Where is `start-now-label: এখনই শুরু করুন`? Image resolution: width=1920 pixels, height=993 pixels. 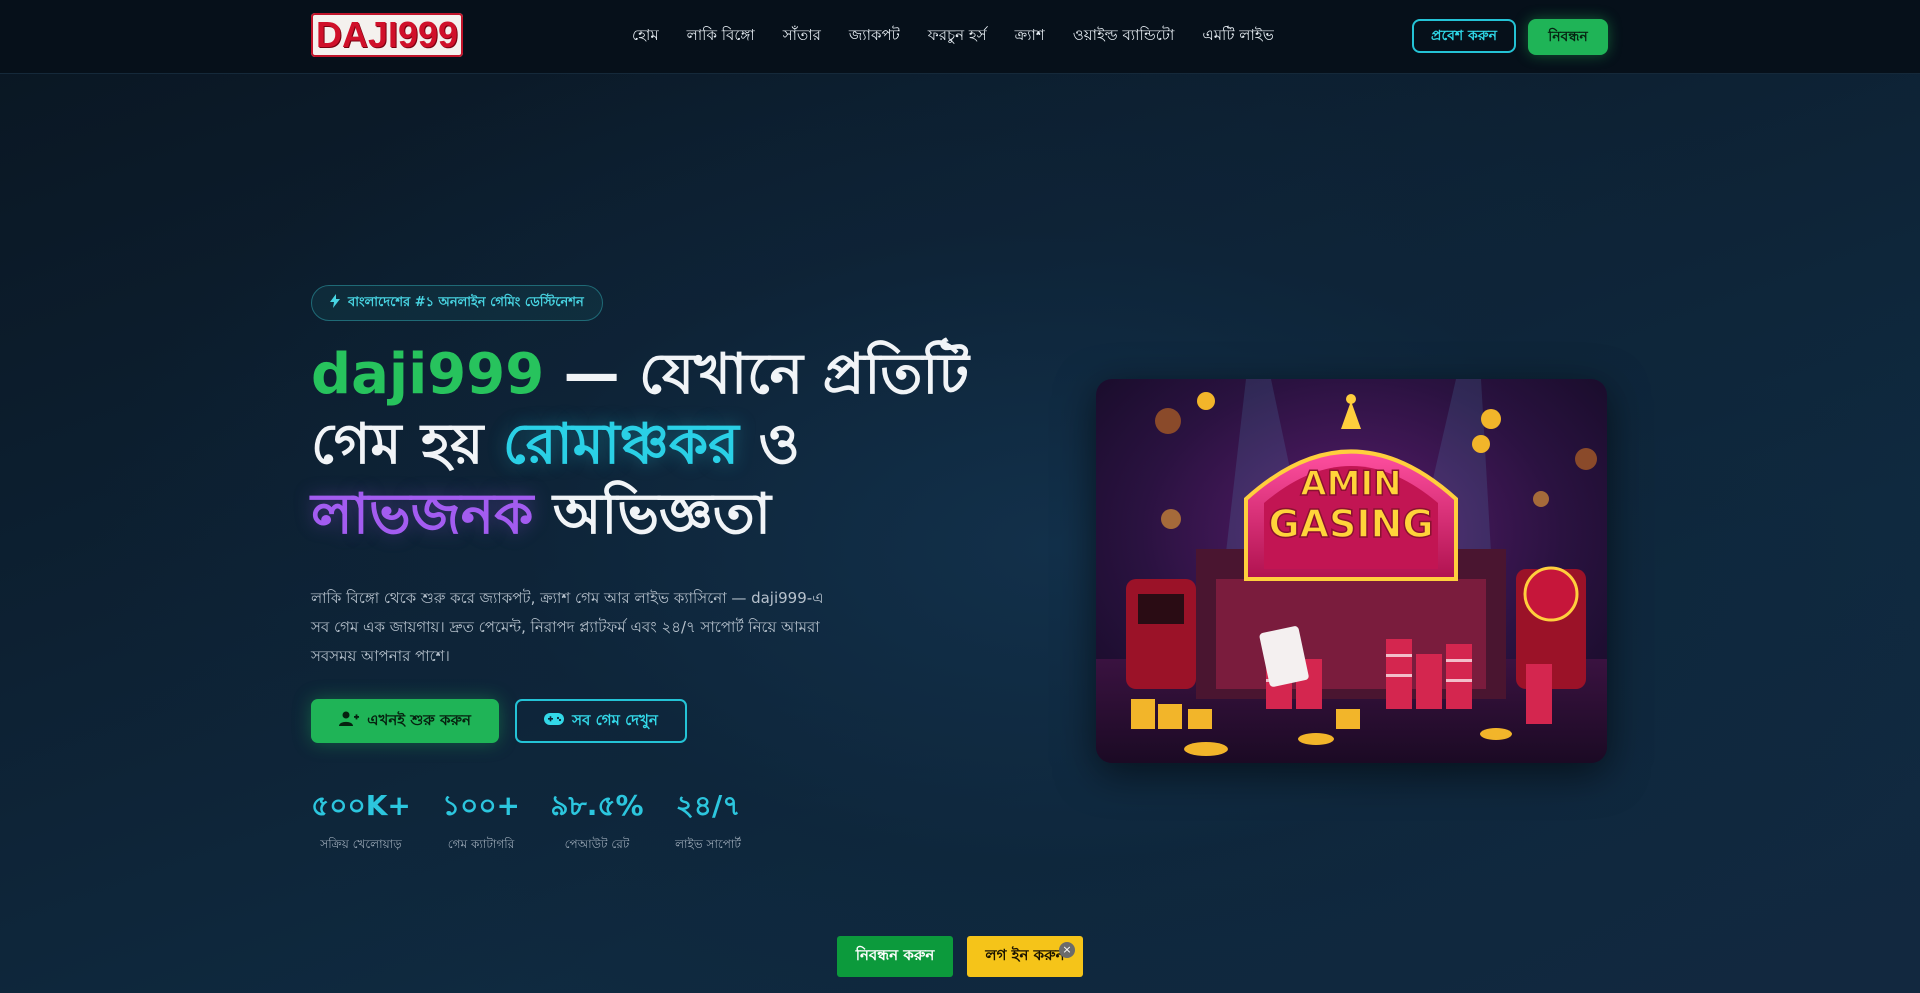 start-now-label: এখনই শুরু করুন is located at coordinates (419, 719).